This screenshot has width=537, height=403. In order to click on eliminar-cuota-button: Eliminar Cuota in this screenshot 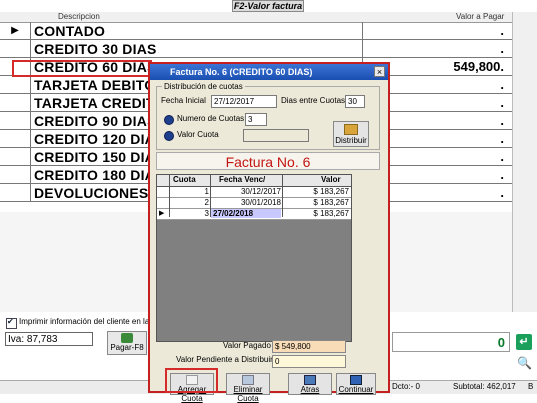, I will do `click(248, 388)`.